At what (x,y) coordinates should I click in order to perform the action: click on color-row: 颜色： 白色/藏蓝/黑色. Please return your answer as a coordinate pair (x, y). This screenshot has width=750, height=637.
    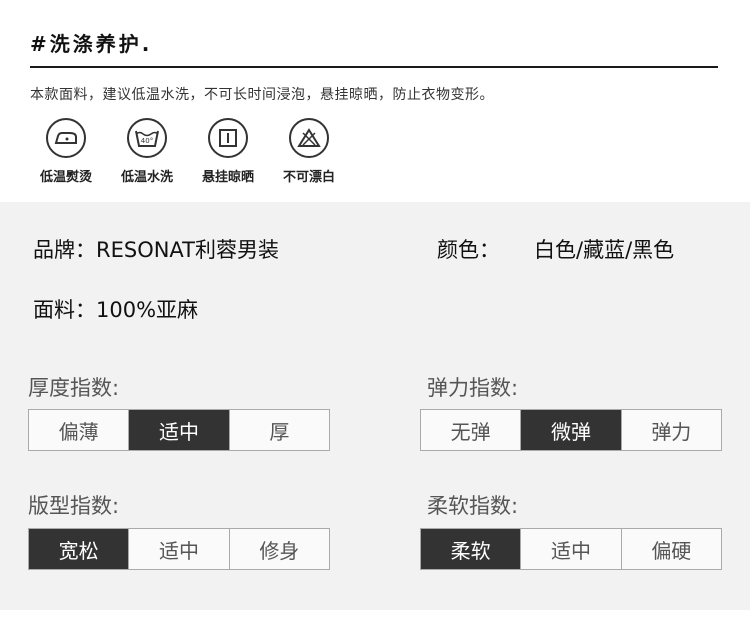
    Looking at the image, I should click on (555, 249).